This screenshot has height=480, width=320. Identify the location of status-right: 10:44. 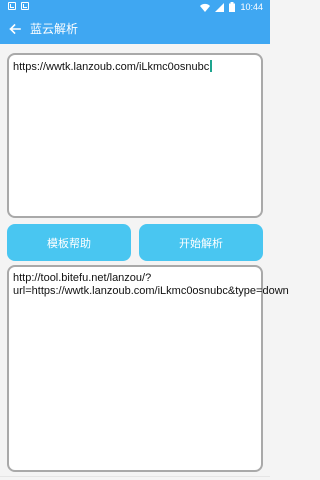
(231, 7).